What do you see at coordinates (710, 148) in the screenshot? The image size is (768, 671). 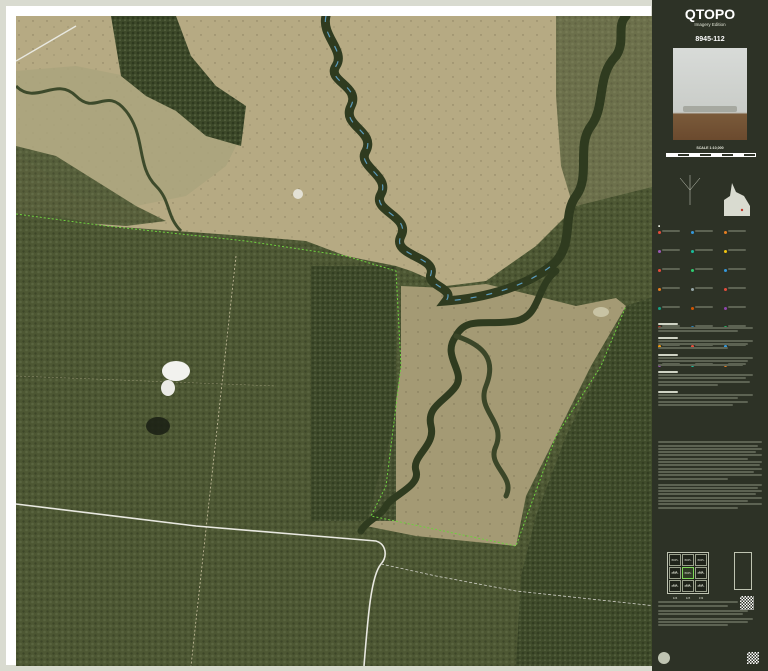 I see `scale-text: SCALE 1:10,000` at bounding box center [710, 148].